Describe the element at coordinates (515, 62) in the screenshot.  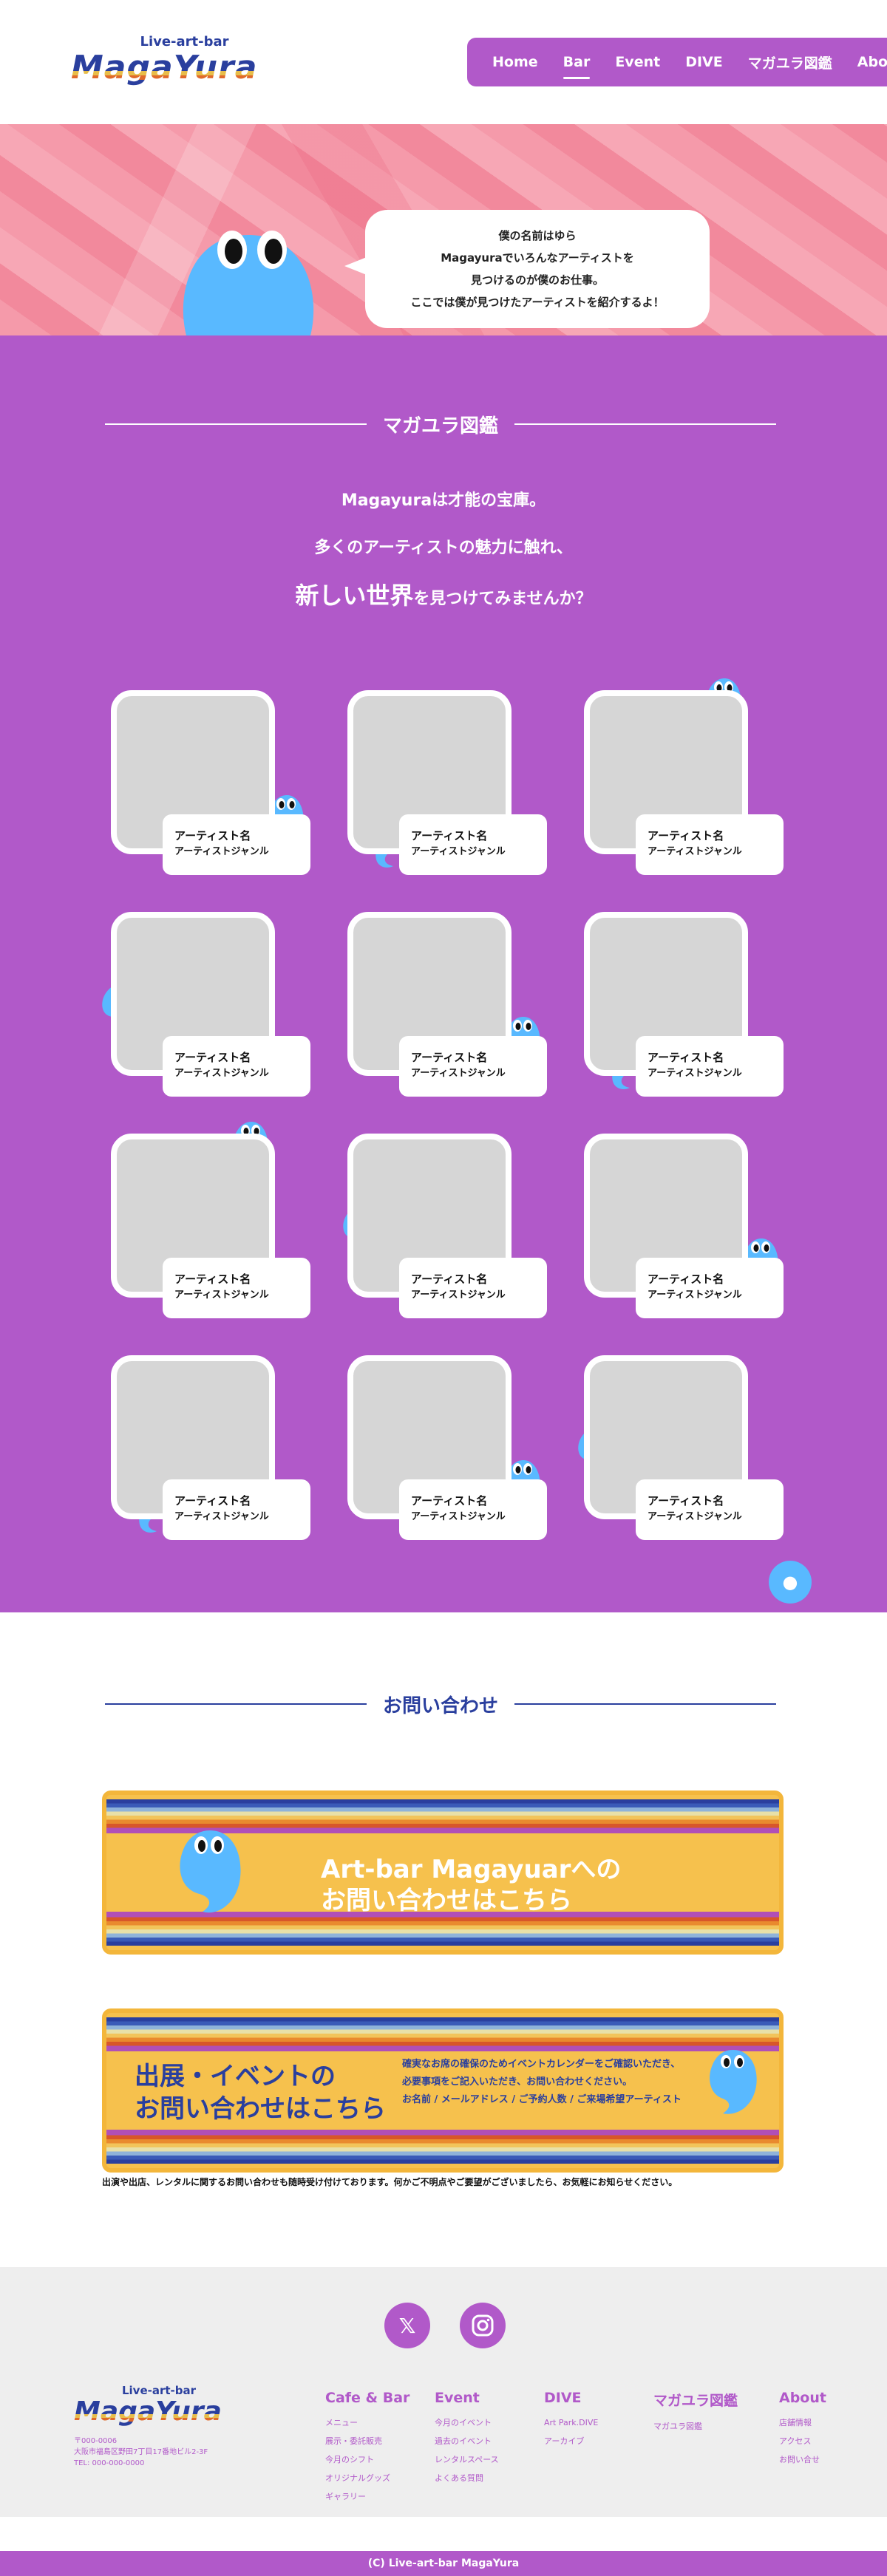
I see `nav-home: Home` at that location.